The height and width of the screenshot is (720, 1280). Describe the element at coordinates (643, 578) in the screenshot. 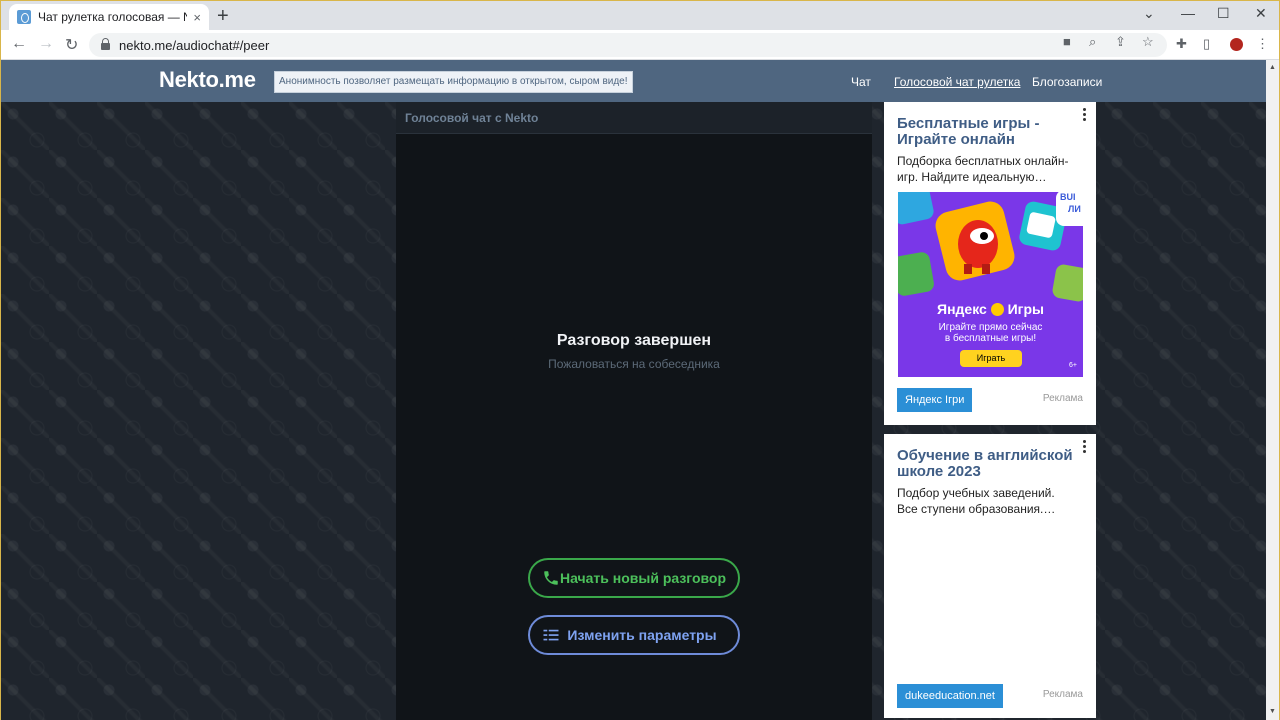

I see `start-new-chat-label: Начать новый разговор` at that location.